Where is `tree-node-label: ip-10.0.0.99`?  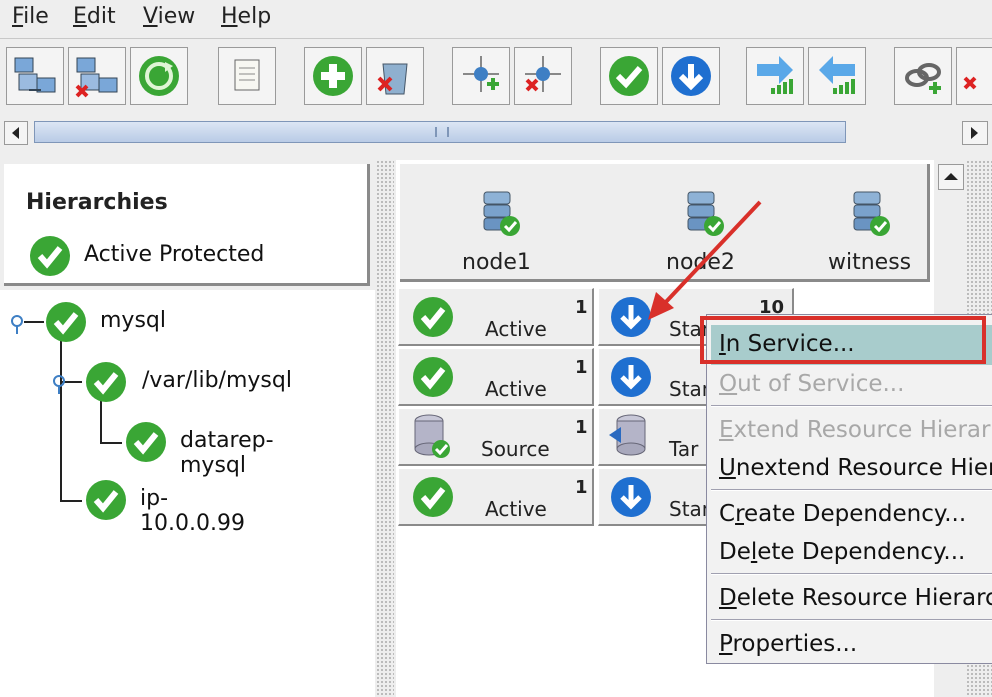 tree-node-label: ip-10.0.0.99 is located at coordinates (192, 511).